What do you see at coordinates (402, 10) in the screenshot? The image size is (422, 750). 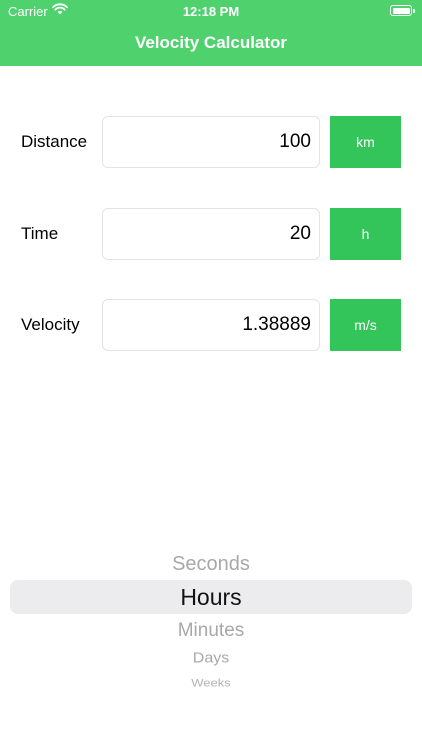 I see `battery-icon` at bounding box center [402, 10].